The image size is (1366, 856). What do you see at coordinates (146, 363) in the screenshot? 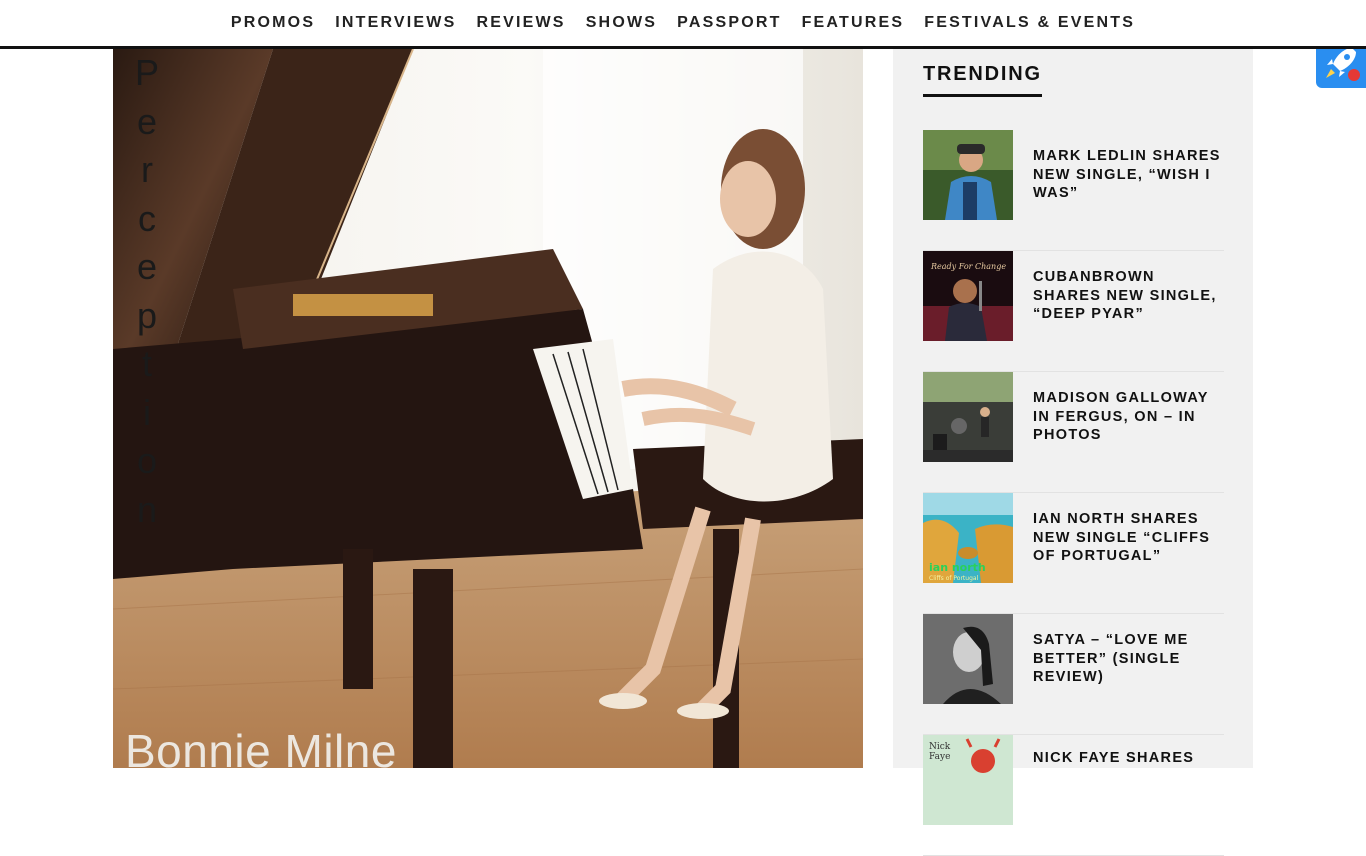
I see `cover-title-letter: t` at bounding box center [146, 363].